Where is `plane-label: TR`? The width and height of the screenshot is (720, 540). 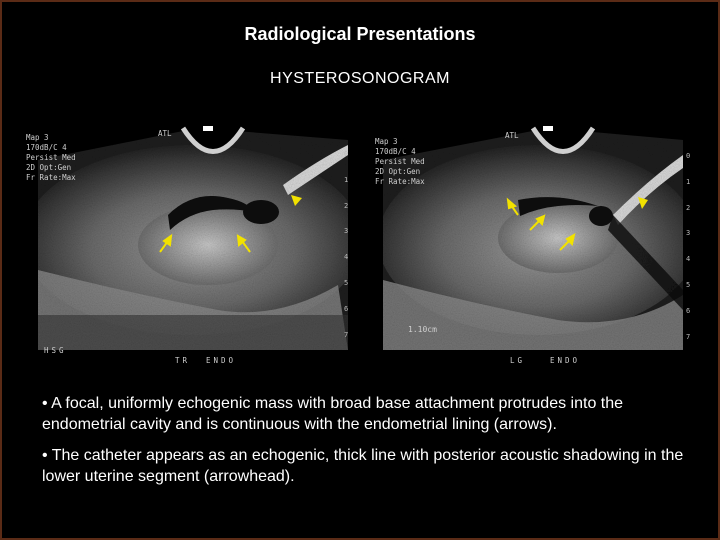 plane-label: TR is located at coordinates (182, 360).